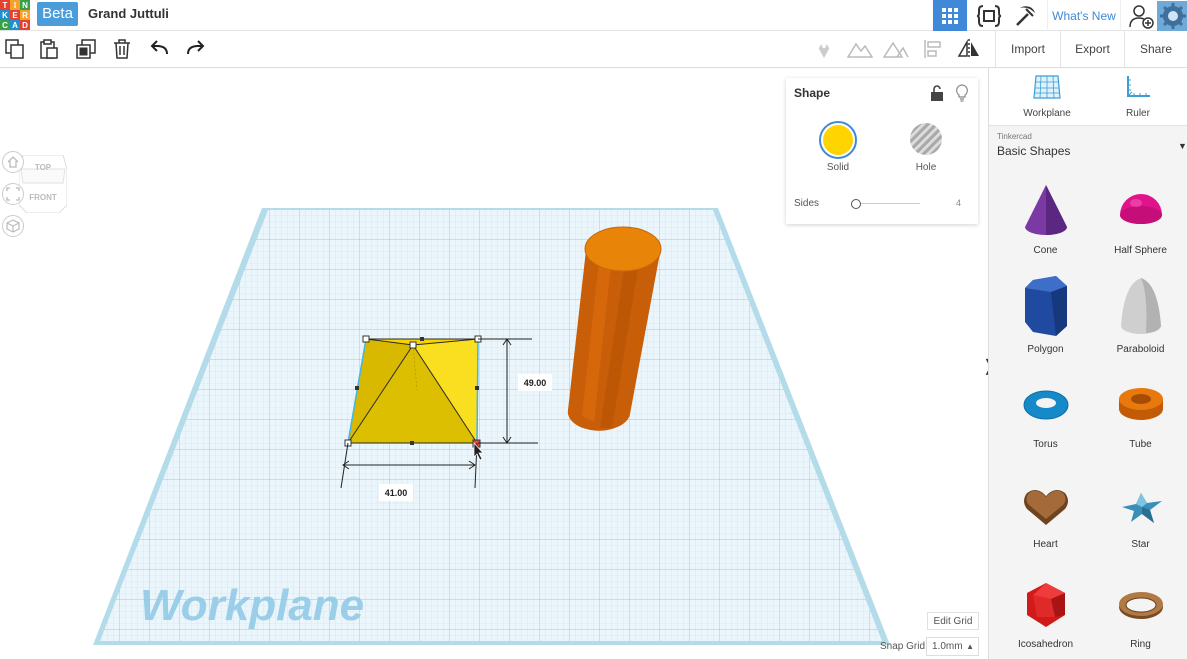 This screenshot has height=659, width=1187. I want to click on fit-view-button, so click(13, 194).